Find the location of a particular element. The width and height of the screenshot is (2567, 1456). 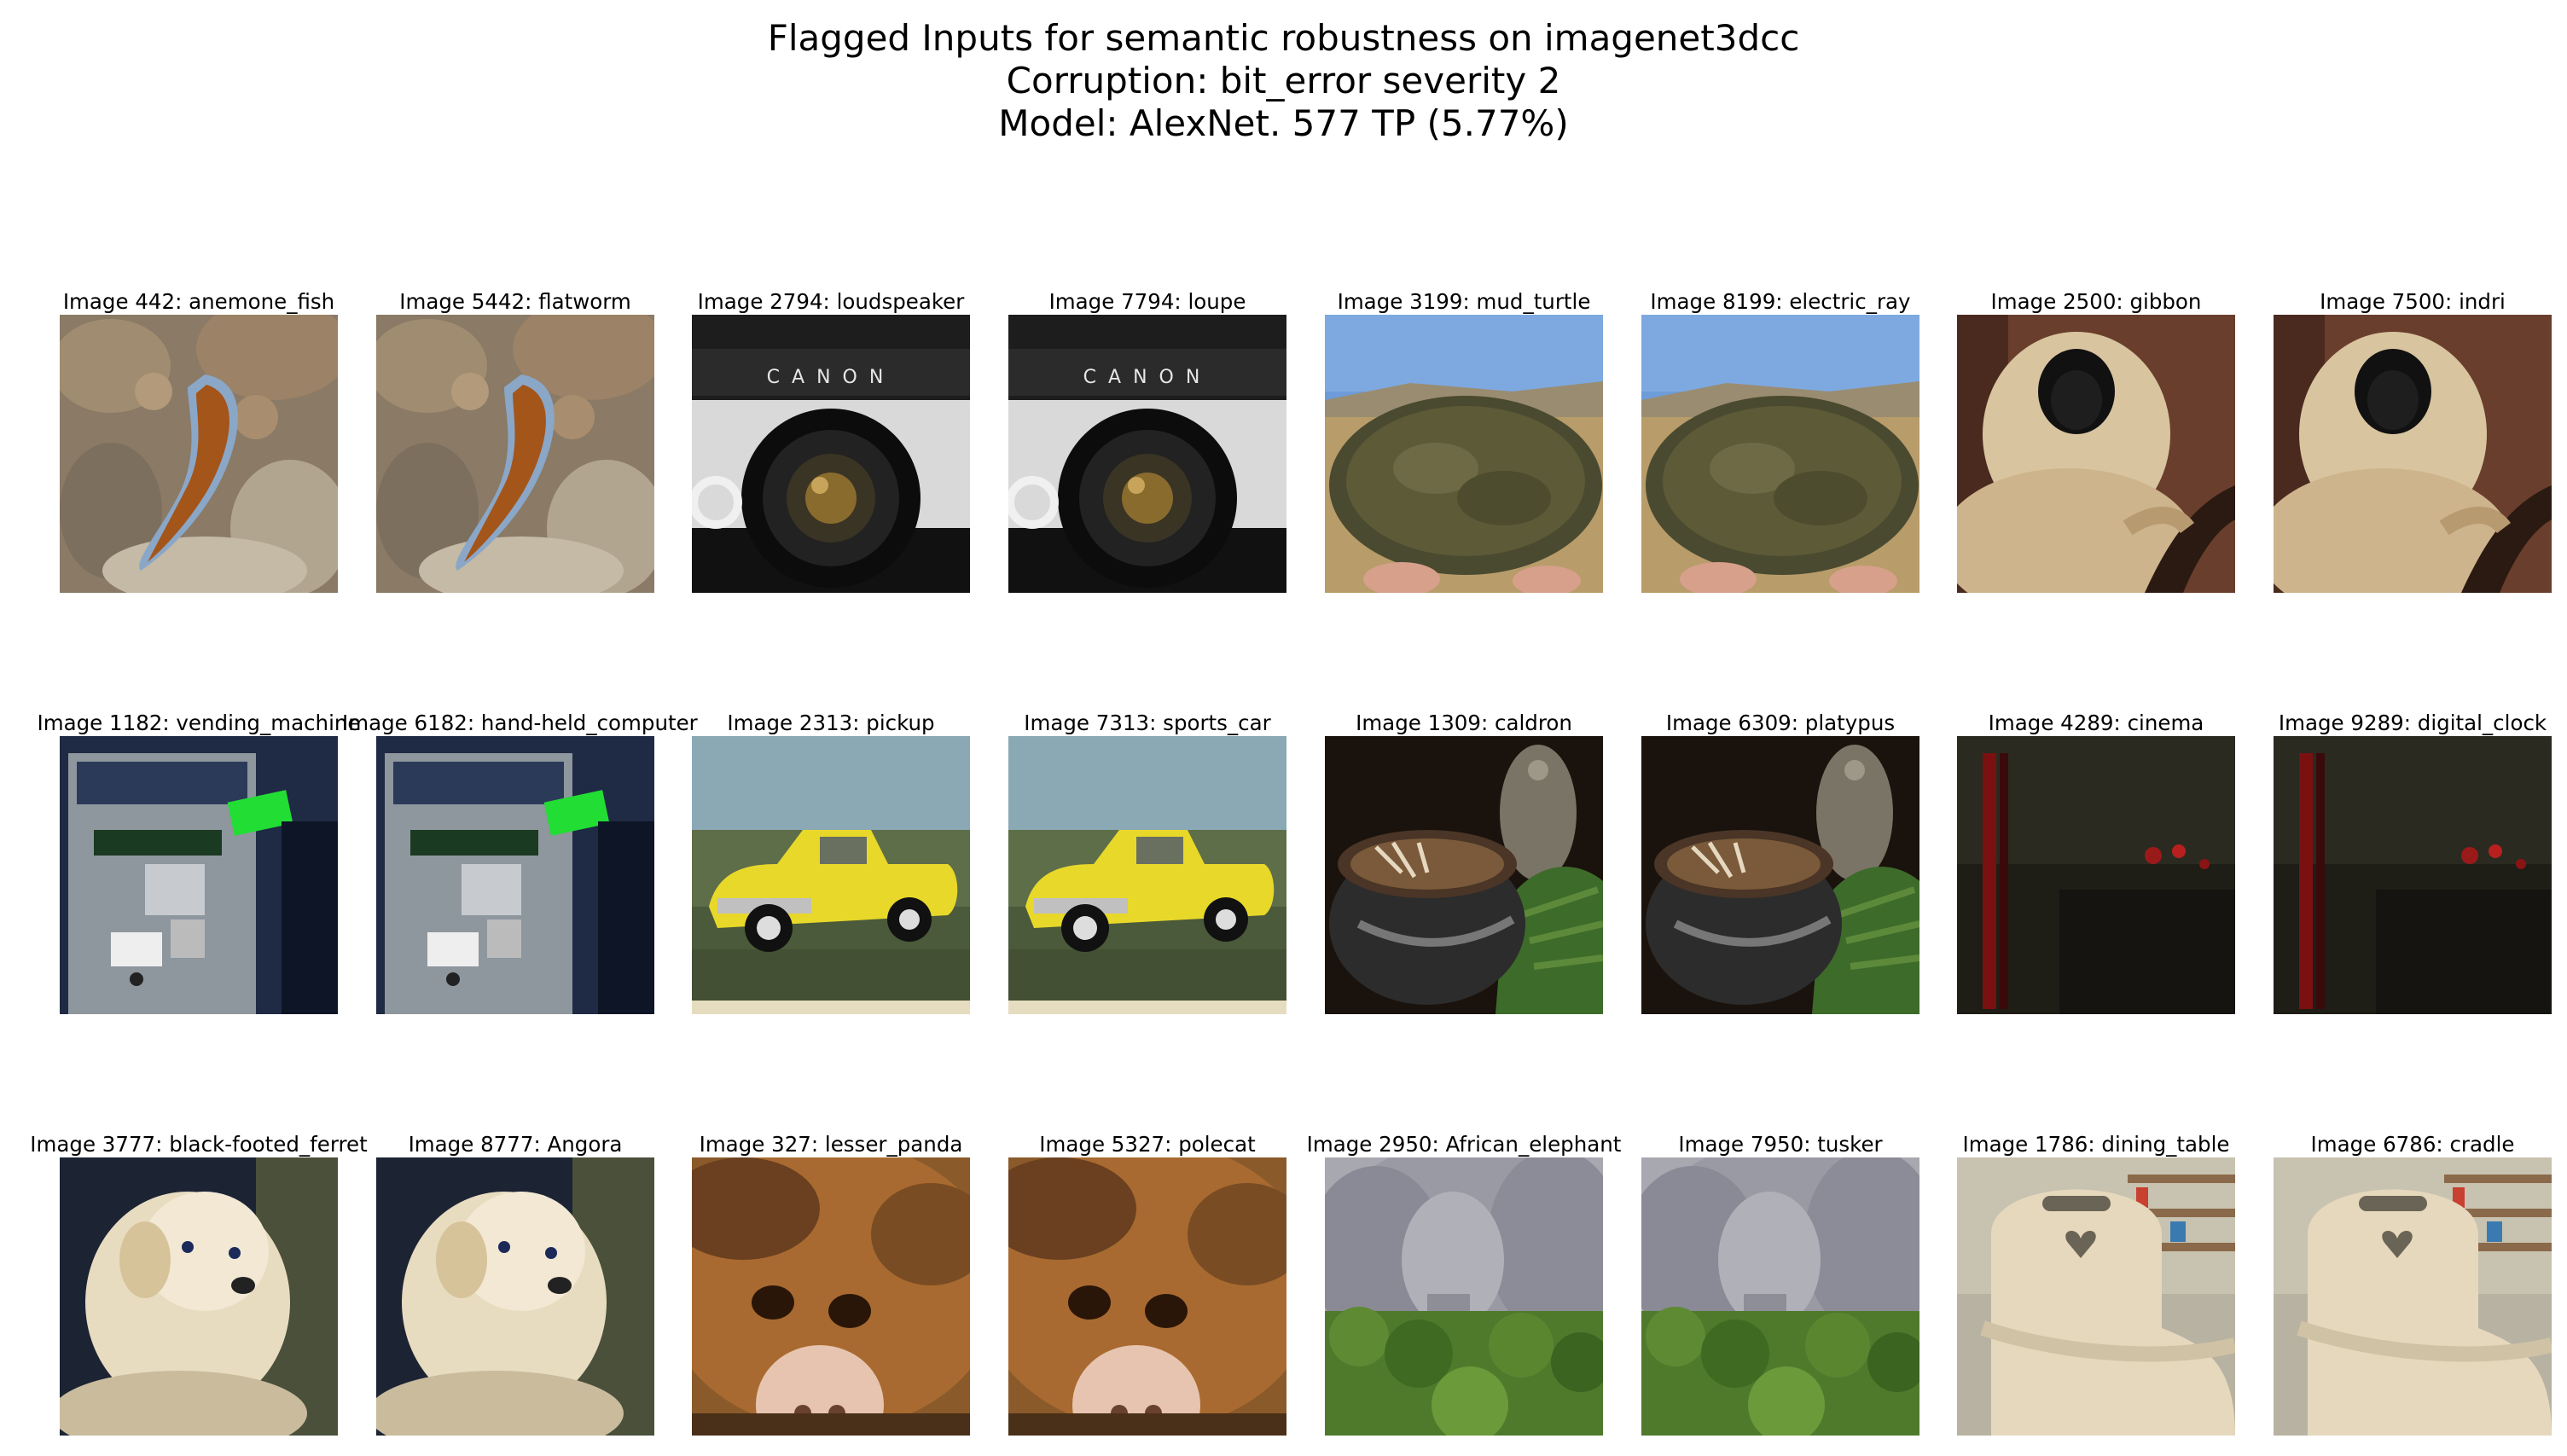

image-caption: Image 8777: Angora is located at coordinates (515, 1144).